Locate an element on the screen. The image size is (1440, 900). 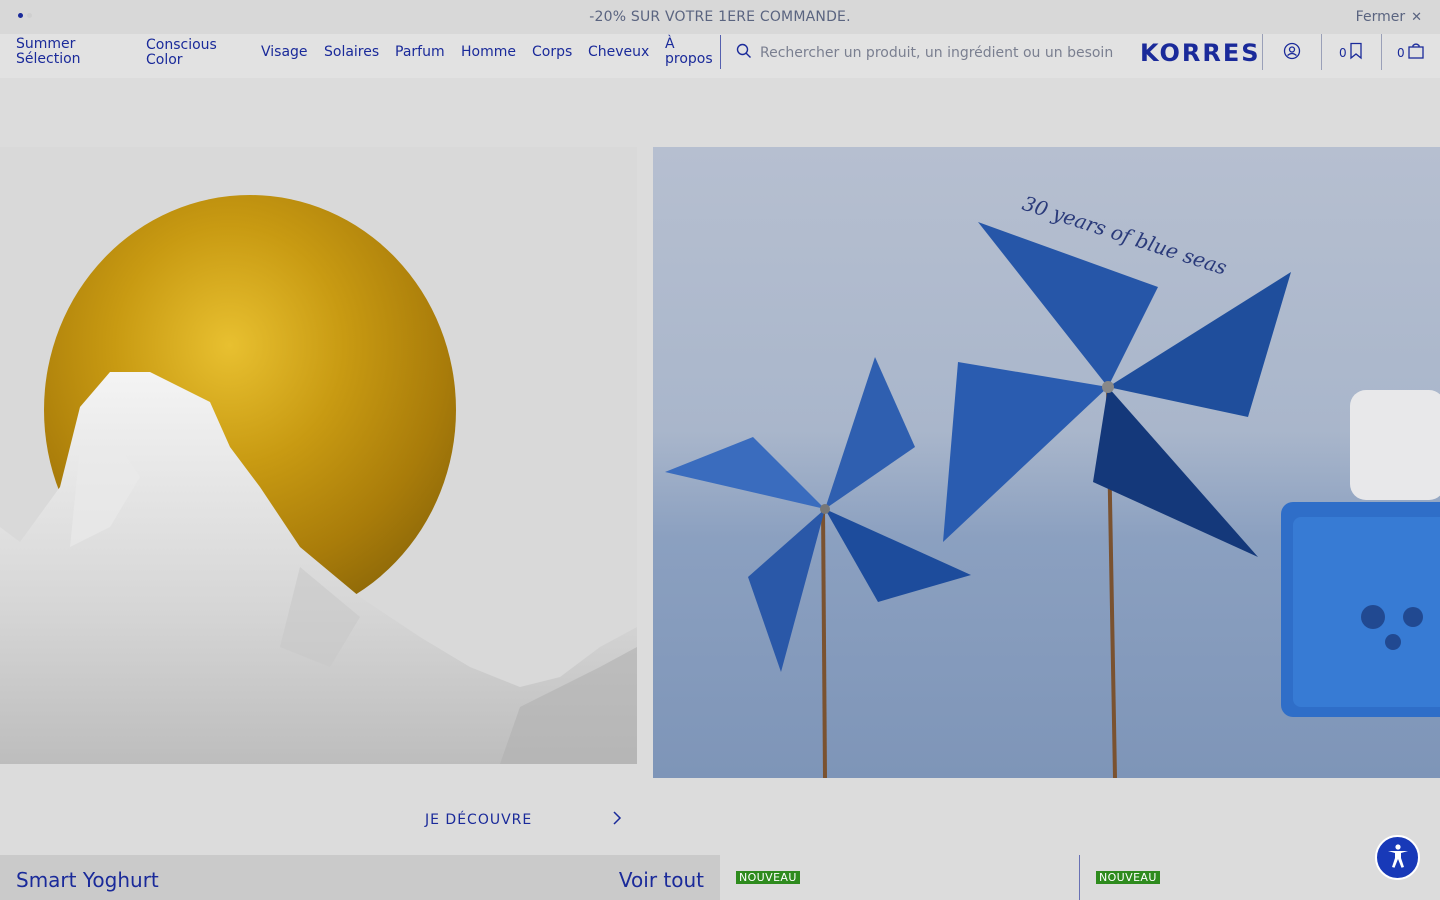
cart-button: 0 is located at coordinates (1411, 52).